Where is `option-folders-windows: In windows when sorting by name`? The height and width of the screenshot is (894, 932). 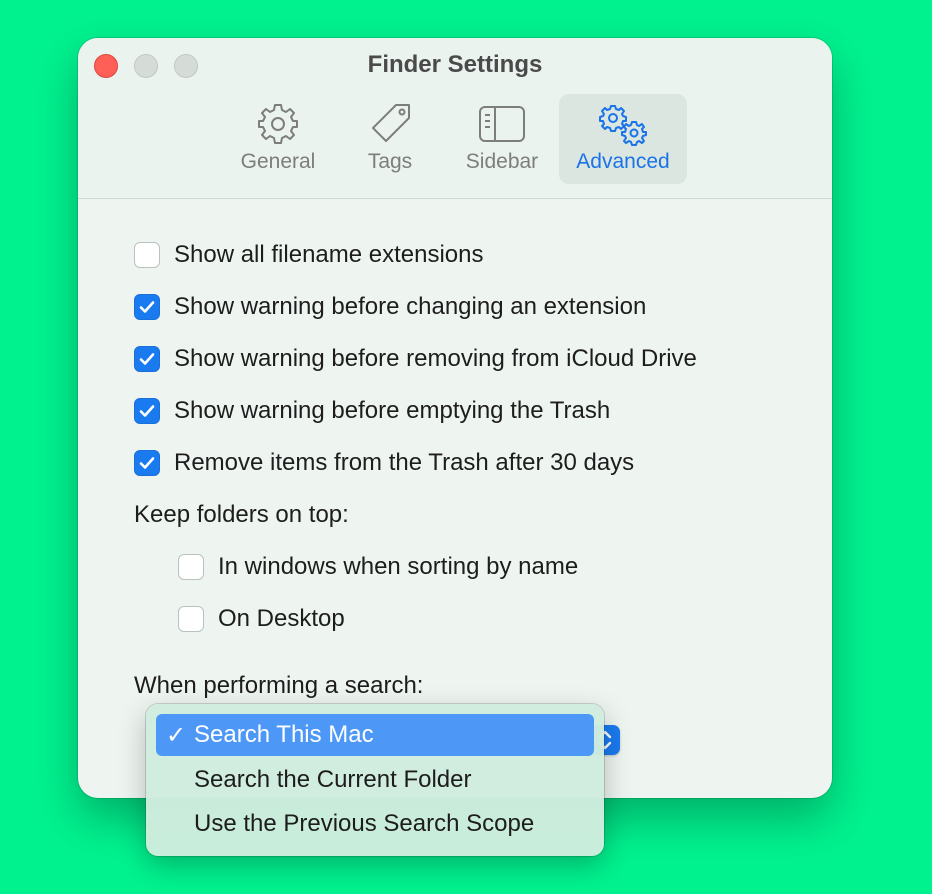 option-folders-windows: In windows when sorting by name is located at coordinates (378, 567).